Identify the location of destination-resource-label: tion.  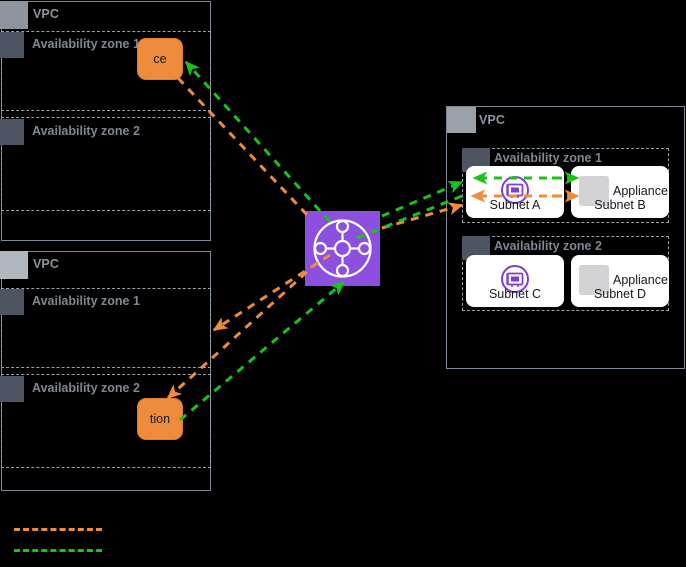
(160, 419).